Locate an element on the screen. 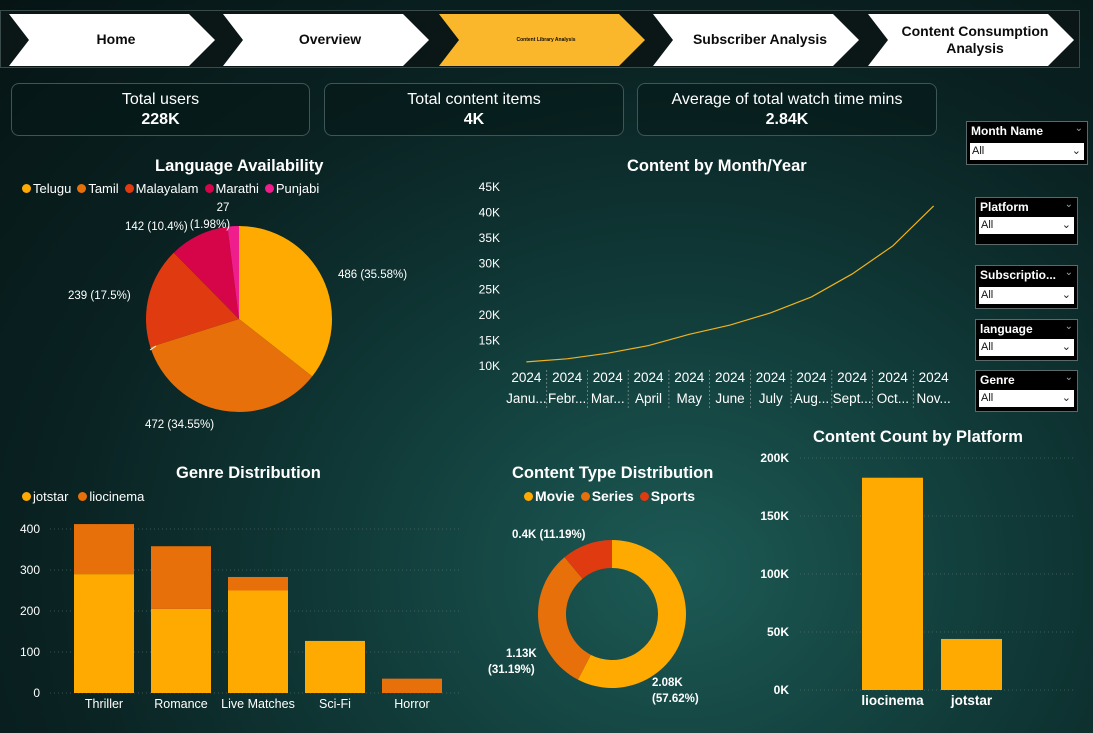 The width and height of the screenshot is (1093, 733). pie-data-label: 472 (34.55%) is located at coordinates (179, 425).